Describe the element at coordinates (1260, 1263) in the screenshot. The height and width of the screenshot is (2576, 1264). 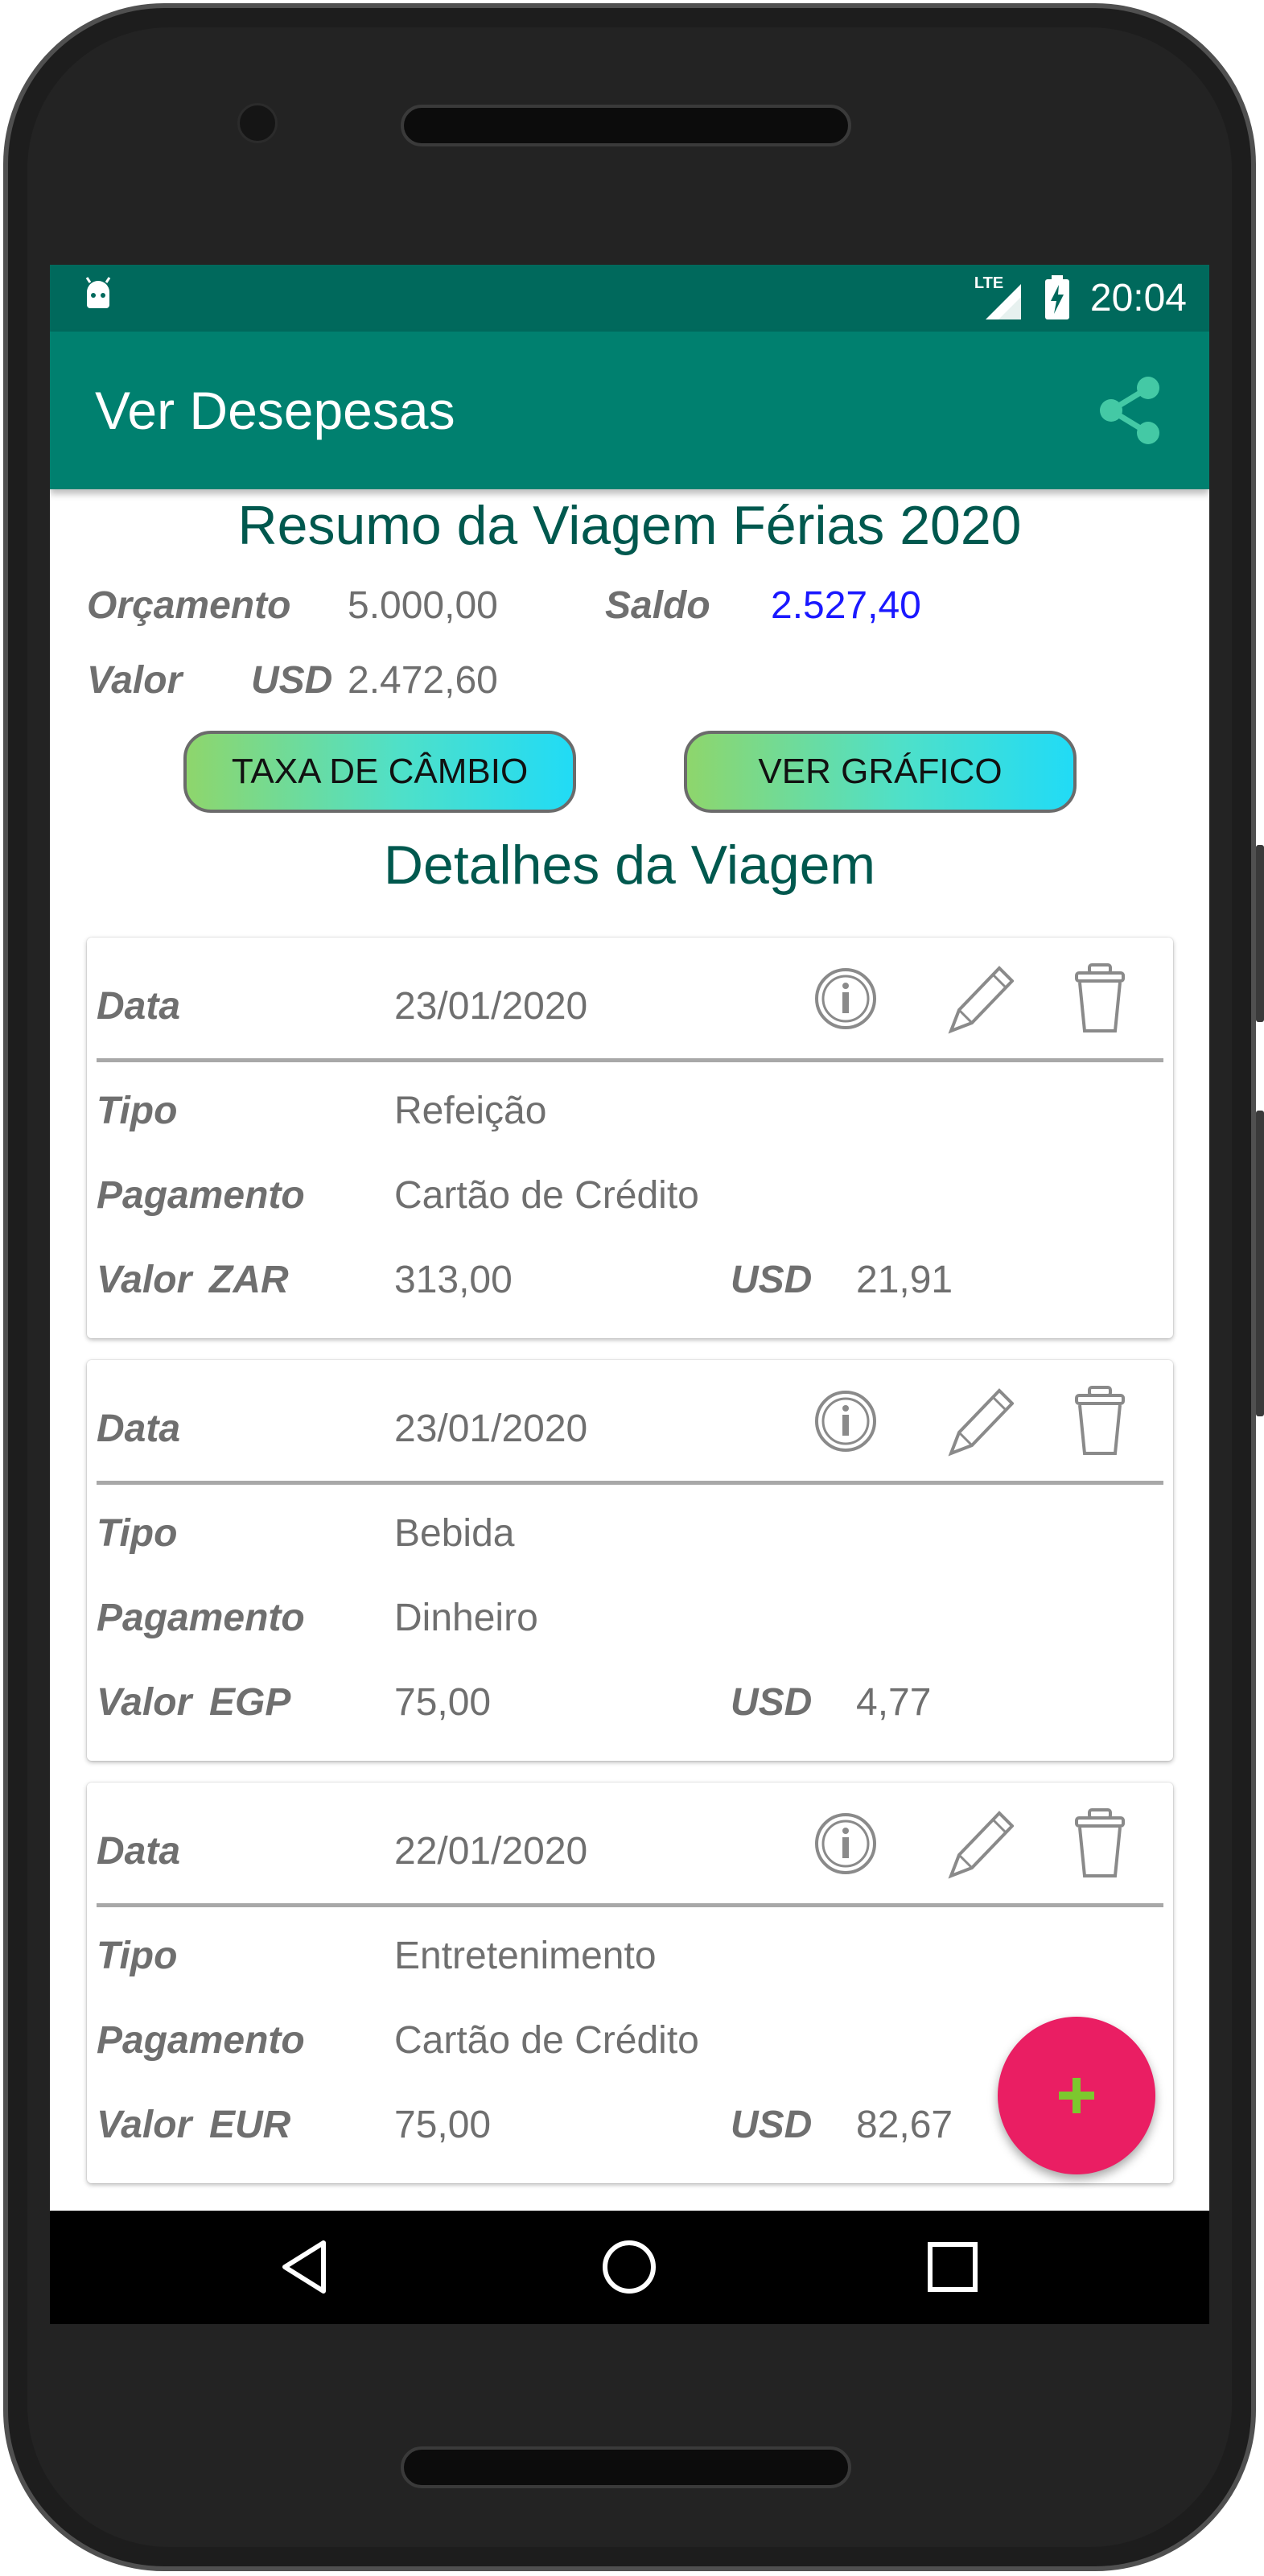
I see `power-key` at that location.